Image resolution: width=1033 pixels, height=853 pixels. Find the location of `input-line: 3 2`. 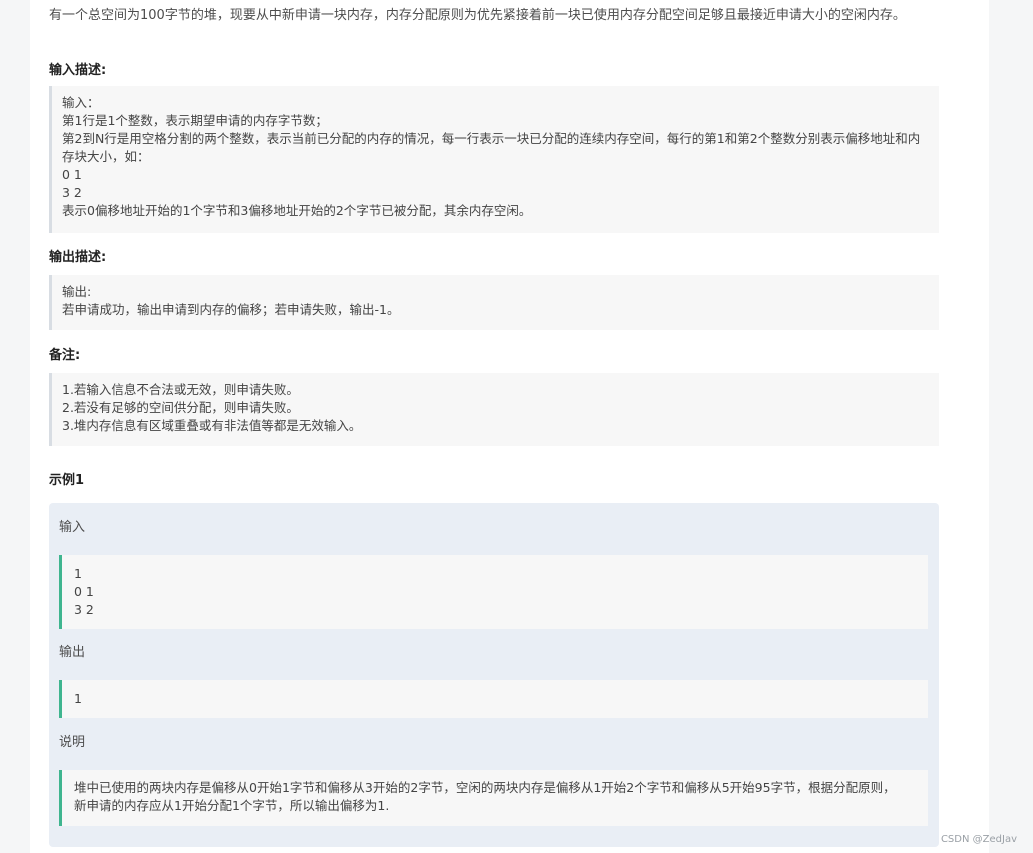

input-line: 3 2 is located at coordinates (72, 192).